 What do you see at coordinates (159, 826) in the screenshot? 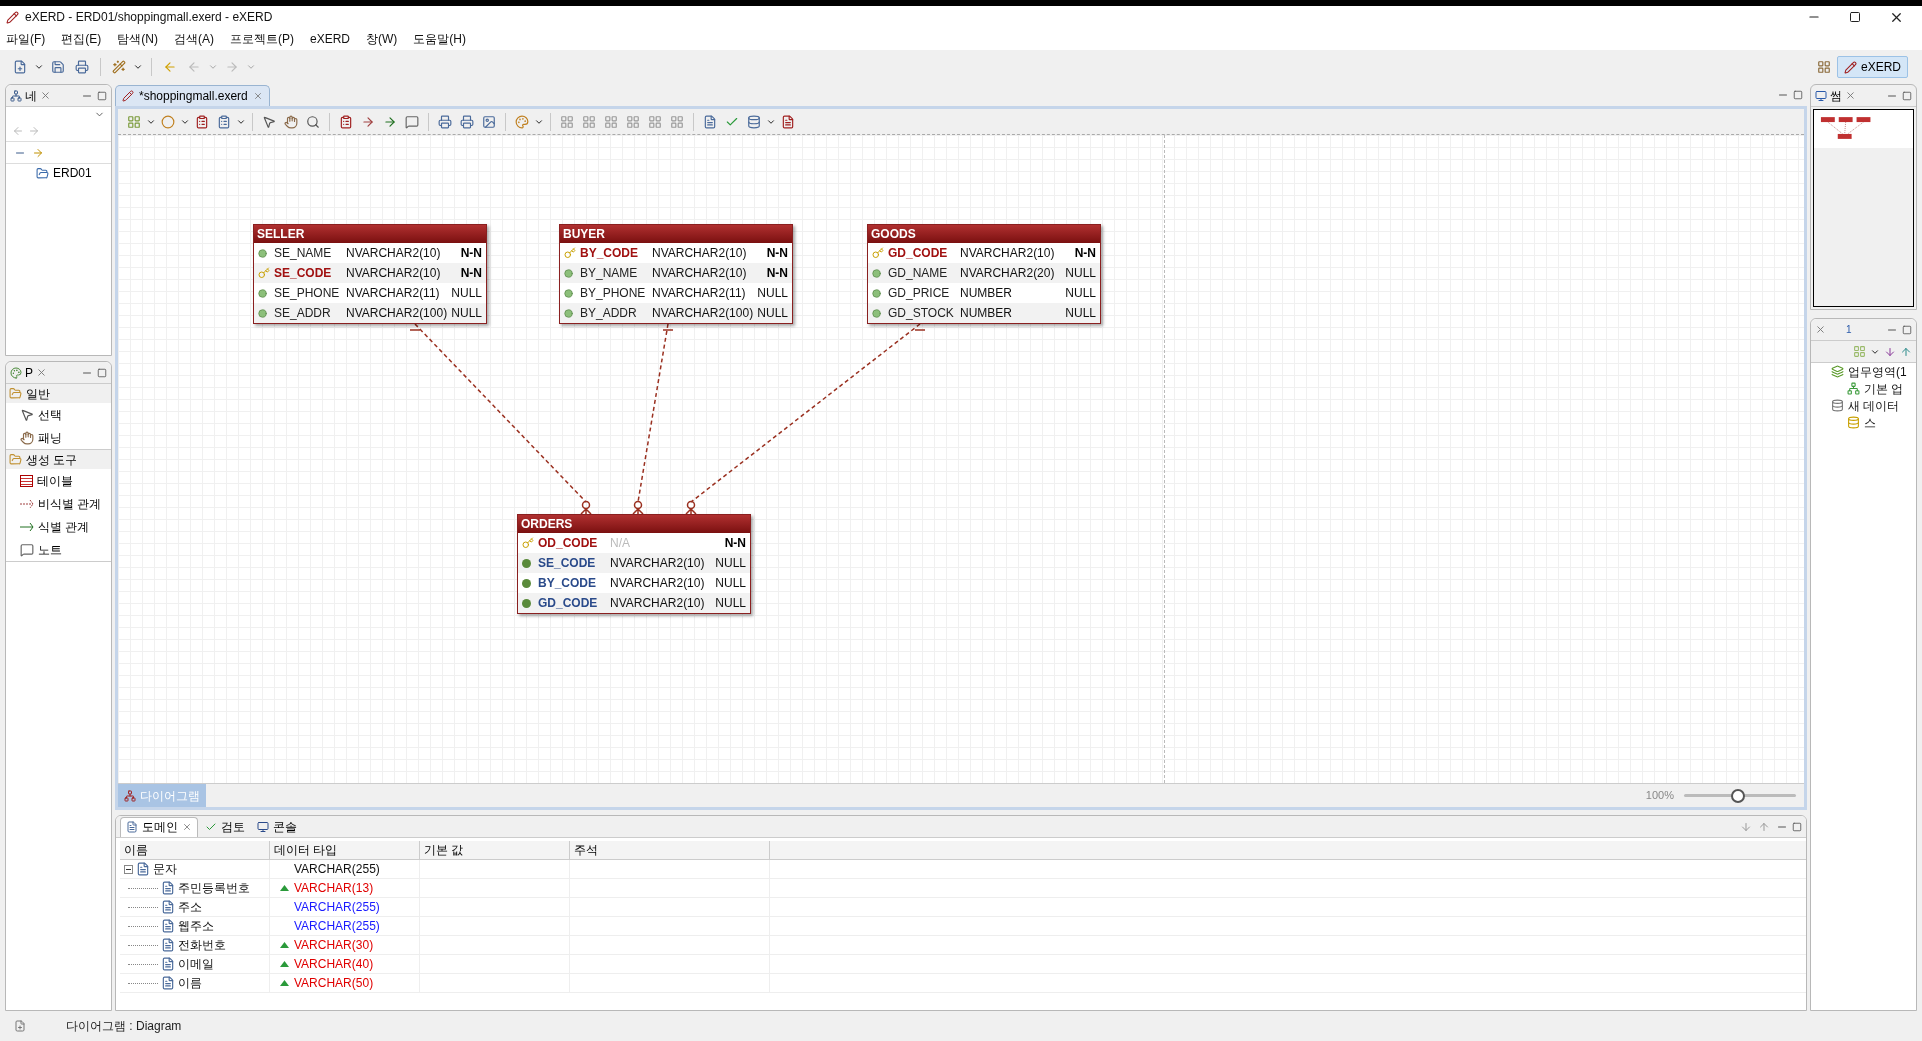
I see `panel-tab: 도메인` at bounding box center [159, 826].